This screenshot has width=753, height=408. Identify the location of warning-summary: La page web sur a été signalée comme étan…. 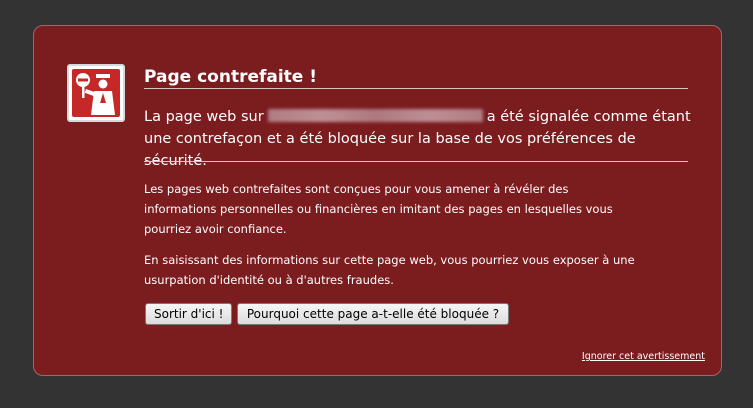
(418, 139).